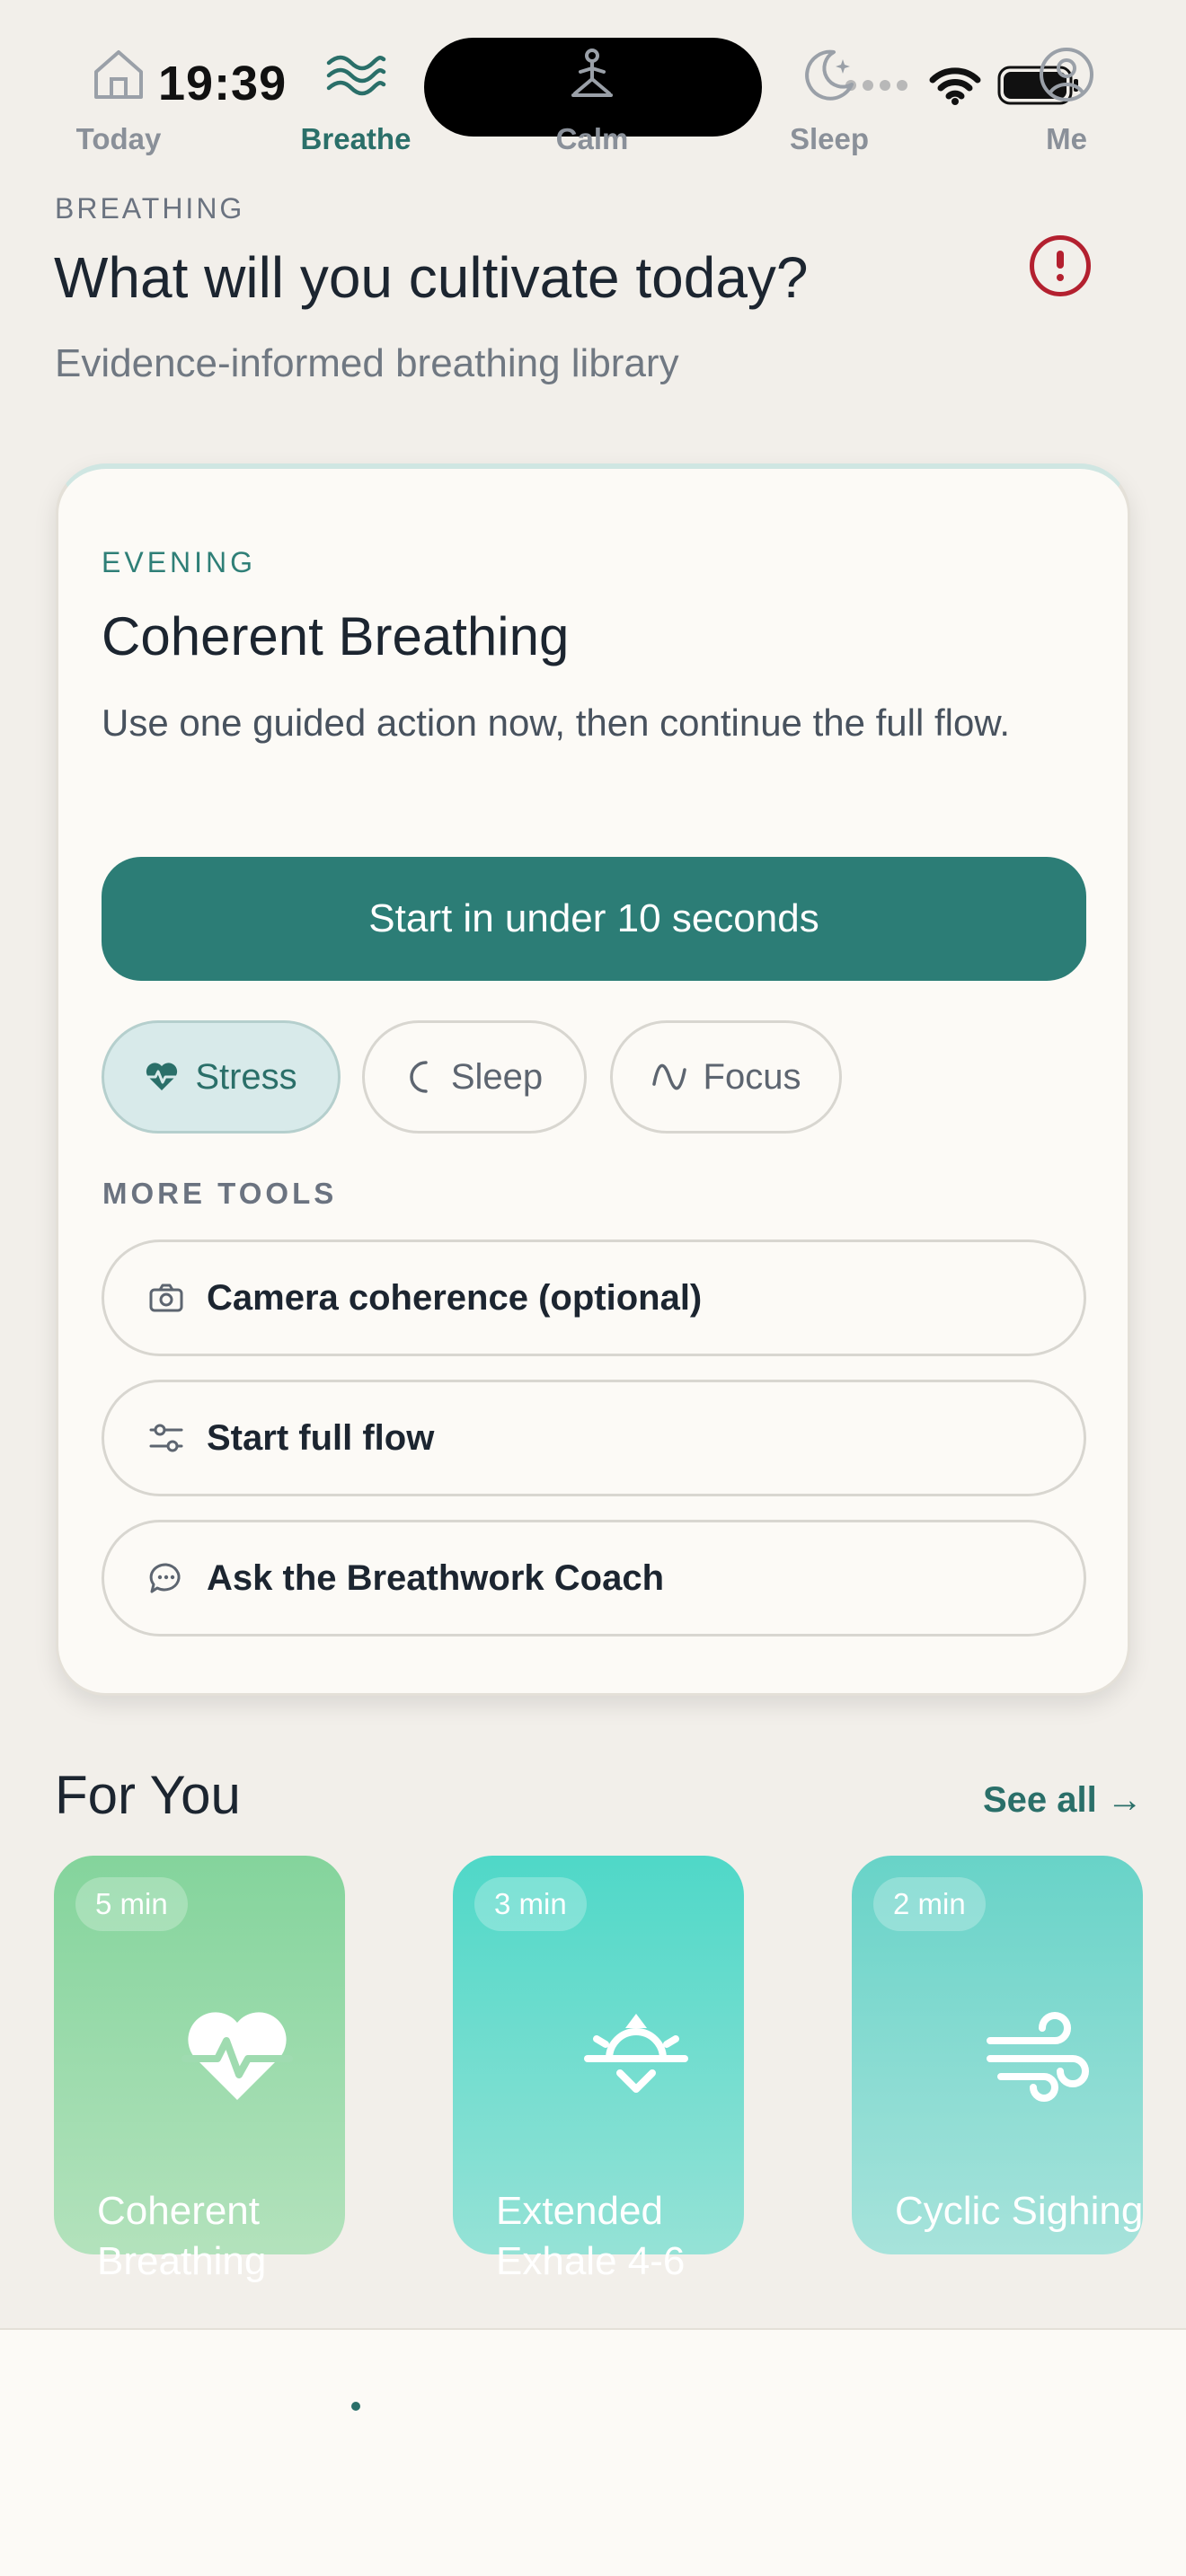 The height and width of the screenshot is (2576, 1186). Describe the element at coordinates (165, 1578) in the screenshot. I see `chat-bubble-icon` at that location.